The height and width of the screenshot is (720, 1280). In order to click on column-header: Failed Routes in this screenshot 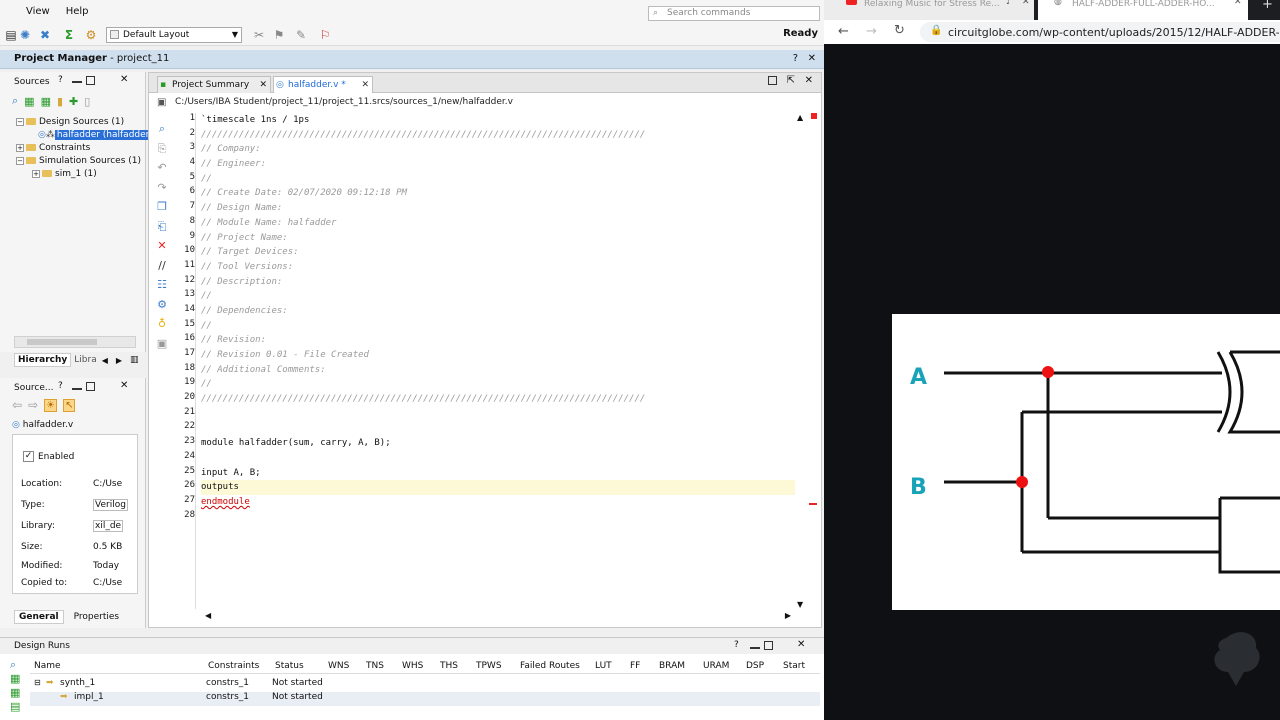, I will do `click(550, 666)`.